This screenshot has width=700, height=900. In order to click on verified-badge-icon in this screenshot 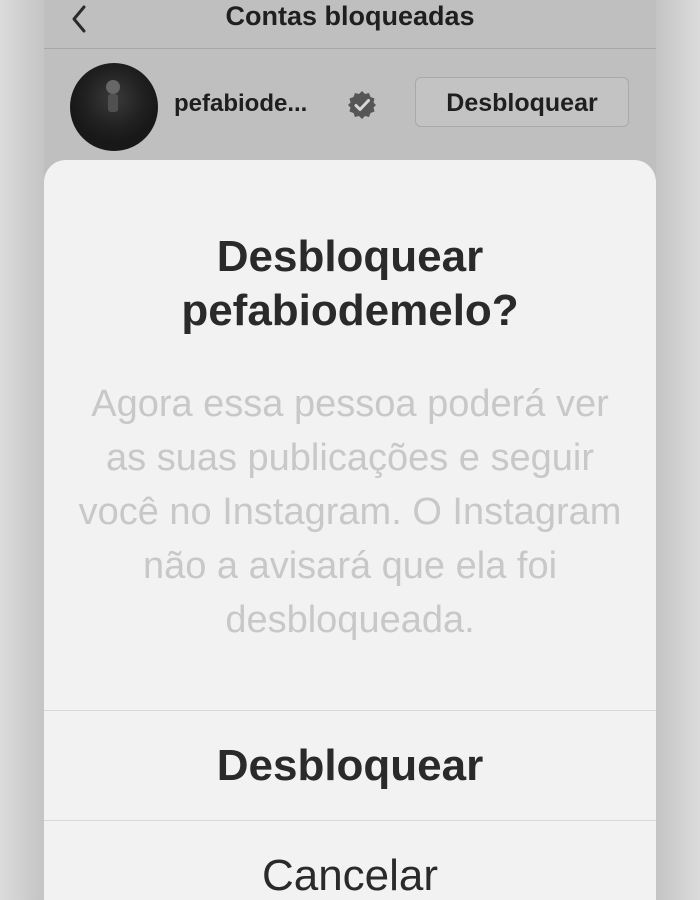, I will do `click(362, 105)`.